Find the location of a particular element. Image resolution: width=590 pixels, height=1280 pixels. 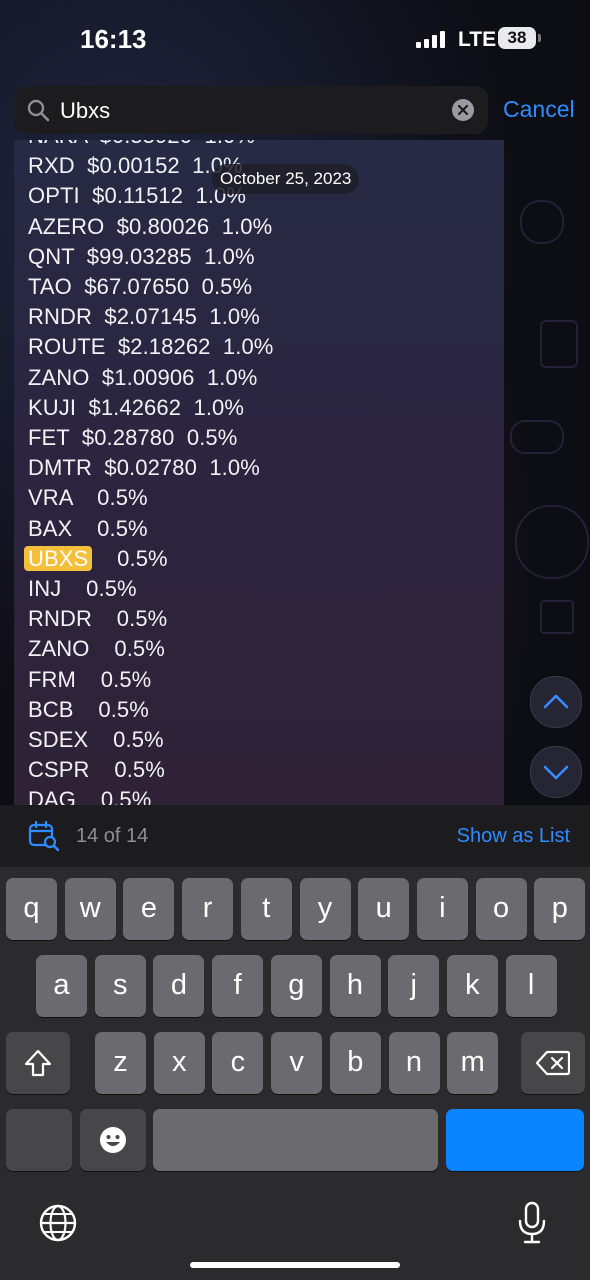

next-result-button is located at coordinates (556, 772).